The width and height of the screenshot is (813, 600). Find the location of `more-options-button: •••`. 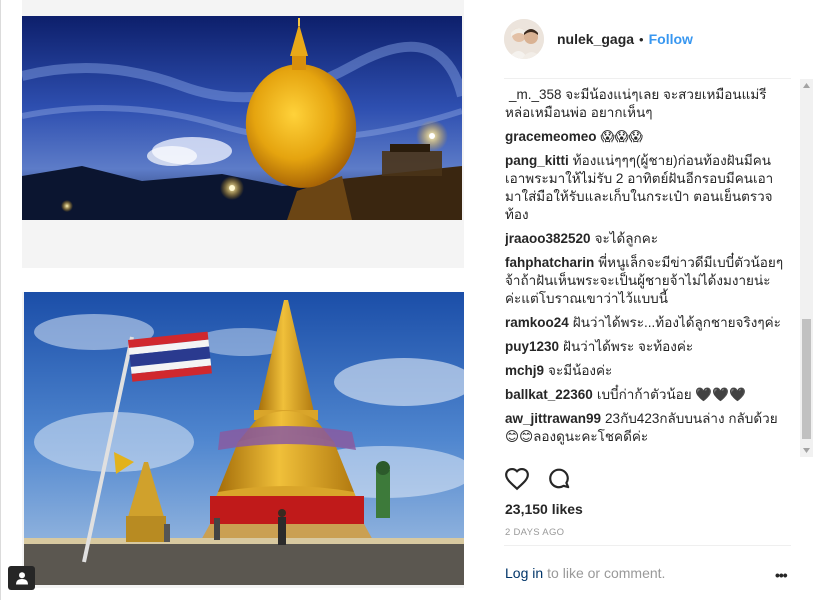

more-options-button: ••• is located at coordinates (781, 575).